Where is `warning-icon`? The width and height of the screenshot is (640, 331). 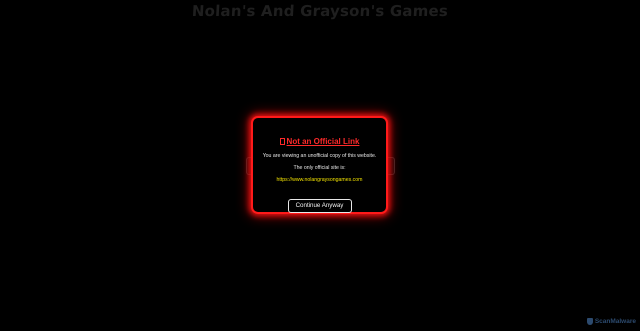
warning-icon is located at coordinates (282, 141).